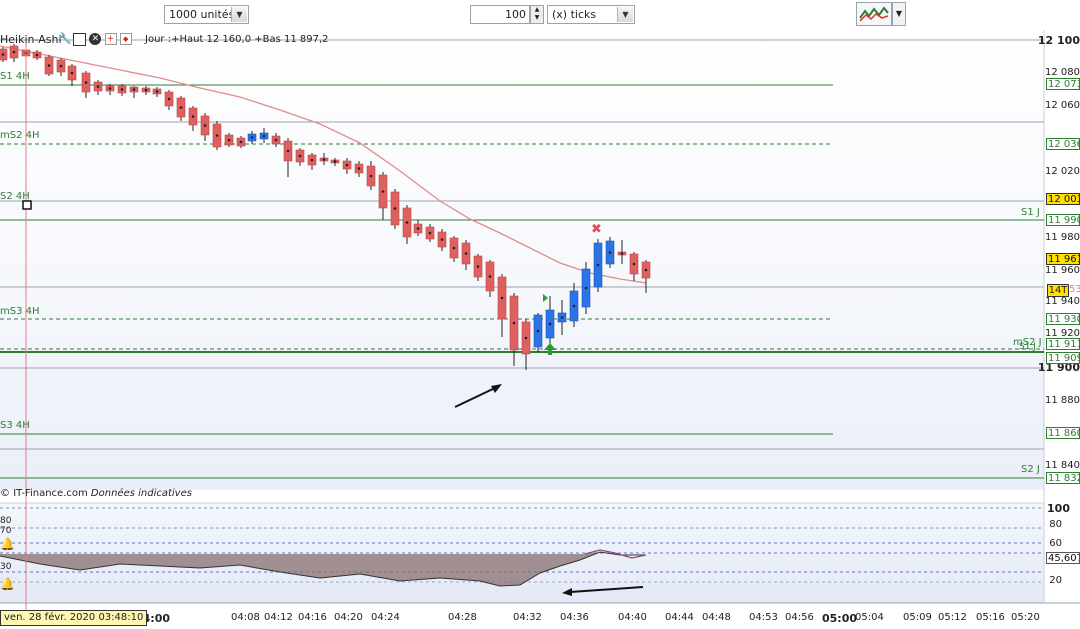 Image resolution: width=1080 pixels, height=629 pixels. Describe the element at coordinates (1062, 465) in the screenshot. I see `price-tick: 11 840` at that location.